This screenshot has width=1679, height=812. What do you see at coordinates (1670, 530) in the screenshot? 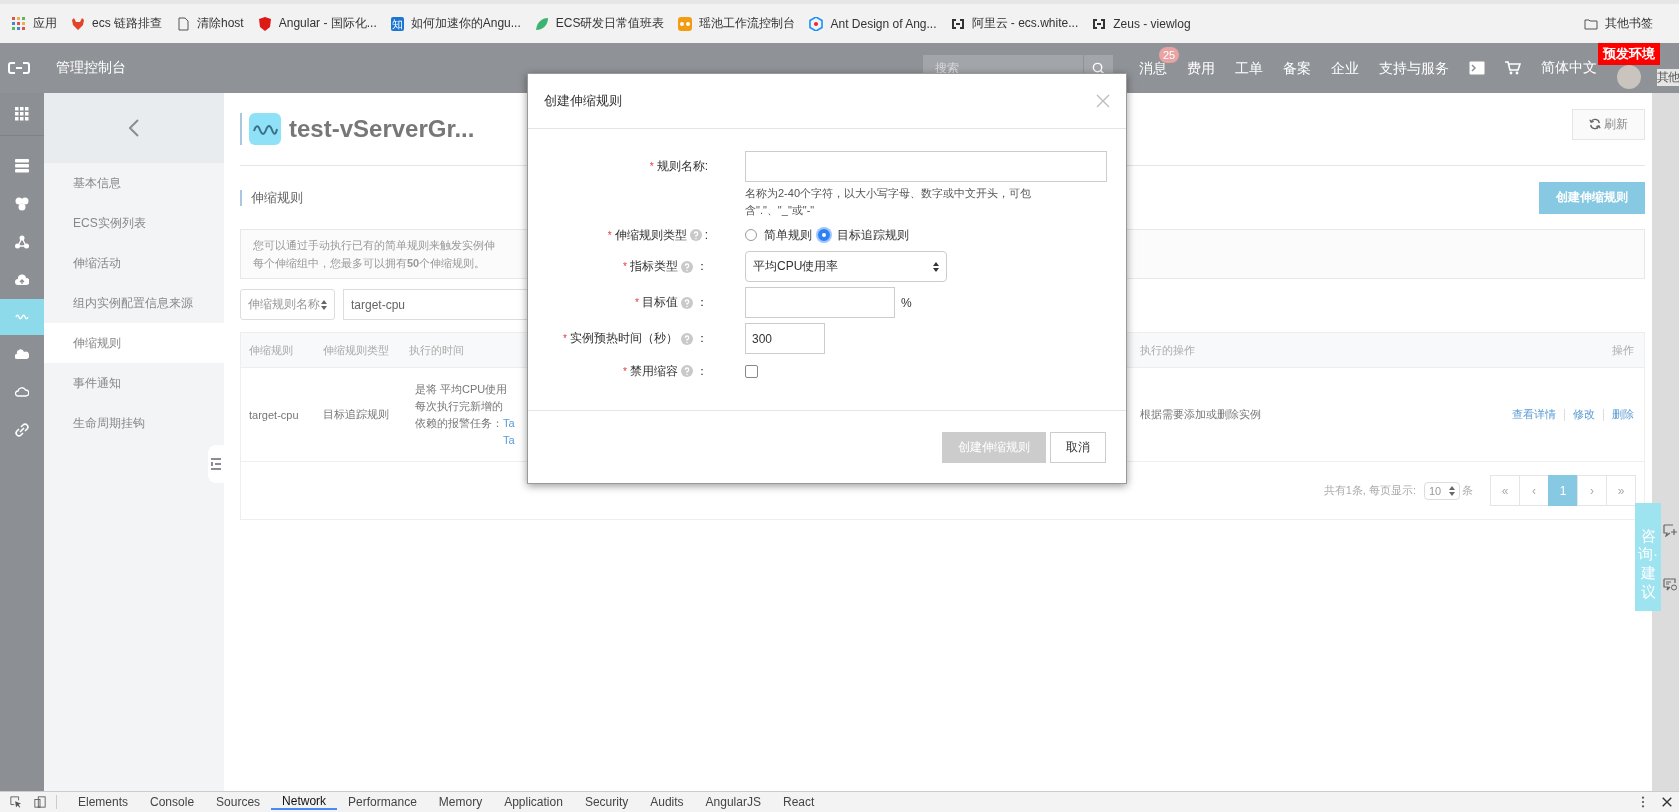
I see `comment-add-icon` at bounding box center [1670, 530].